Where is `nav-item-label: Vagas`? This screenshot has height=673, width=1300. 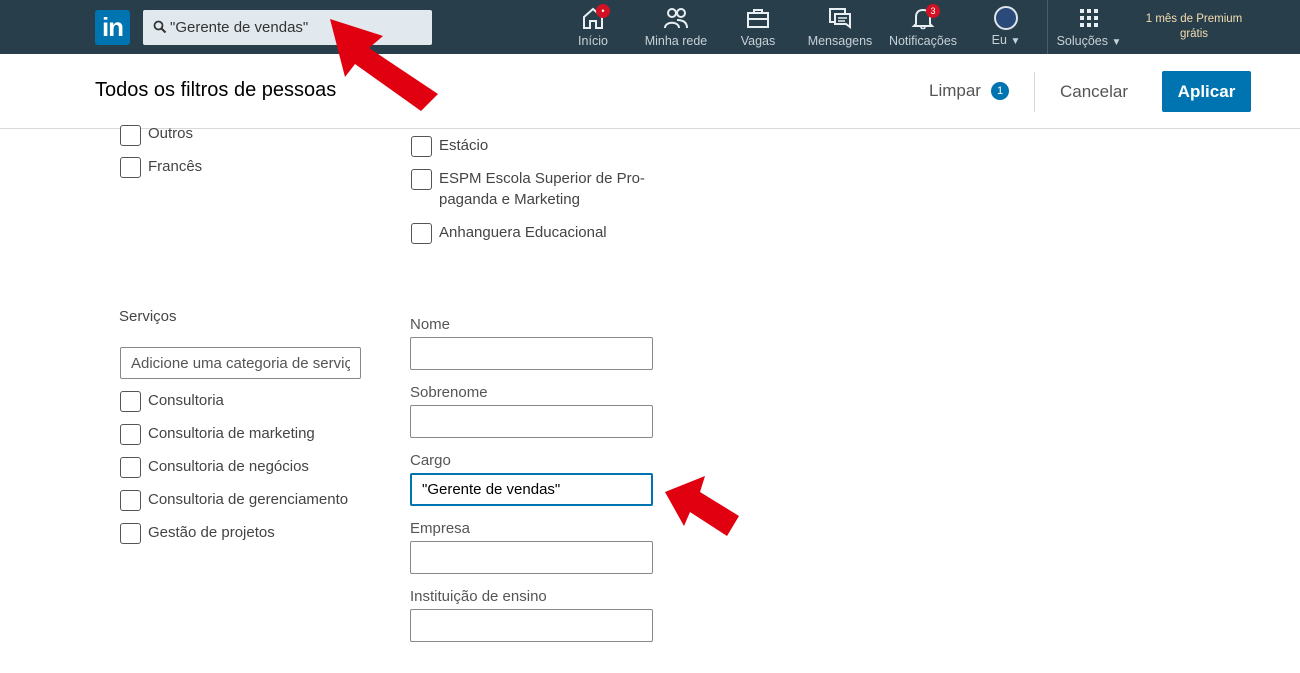
nav-item-label: Vagas is located at coordinates (758, 41).